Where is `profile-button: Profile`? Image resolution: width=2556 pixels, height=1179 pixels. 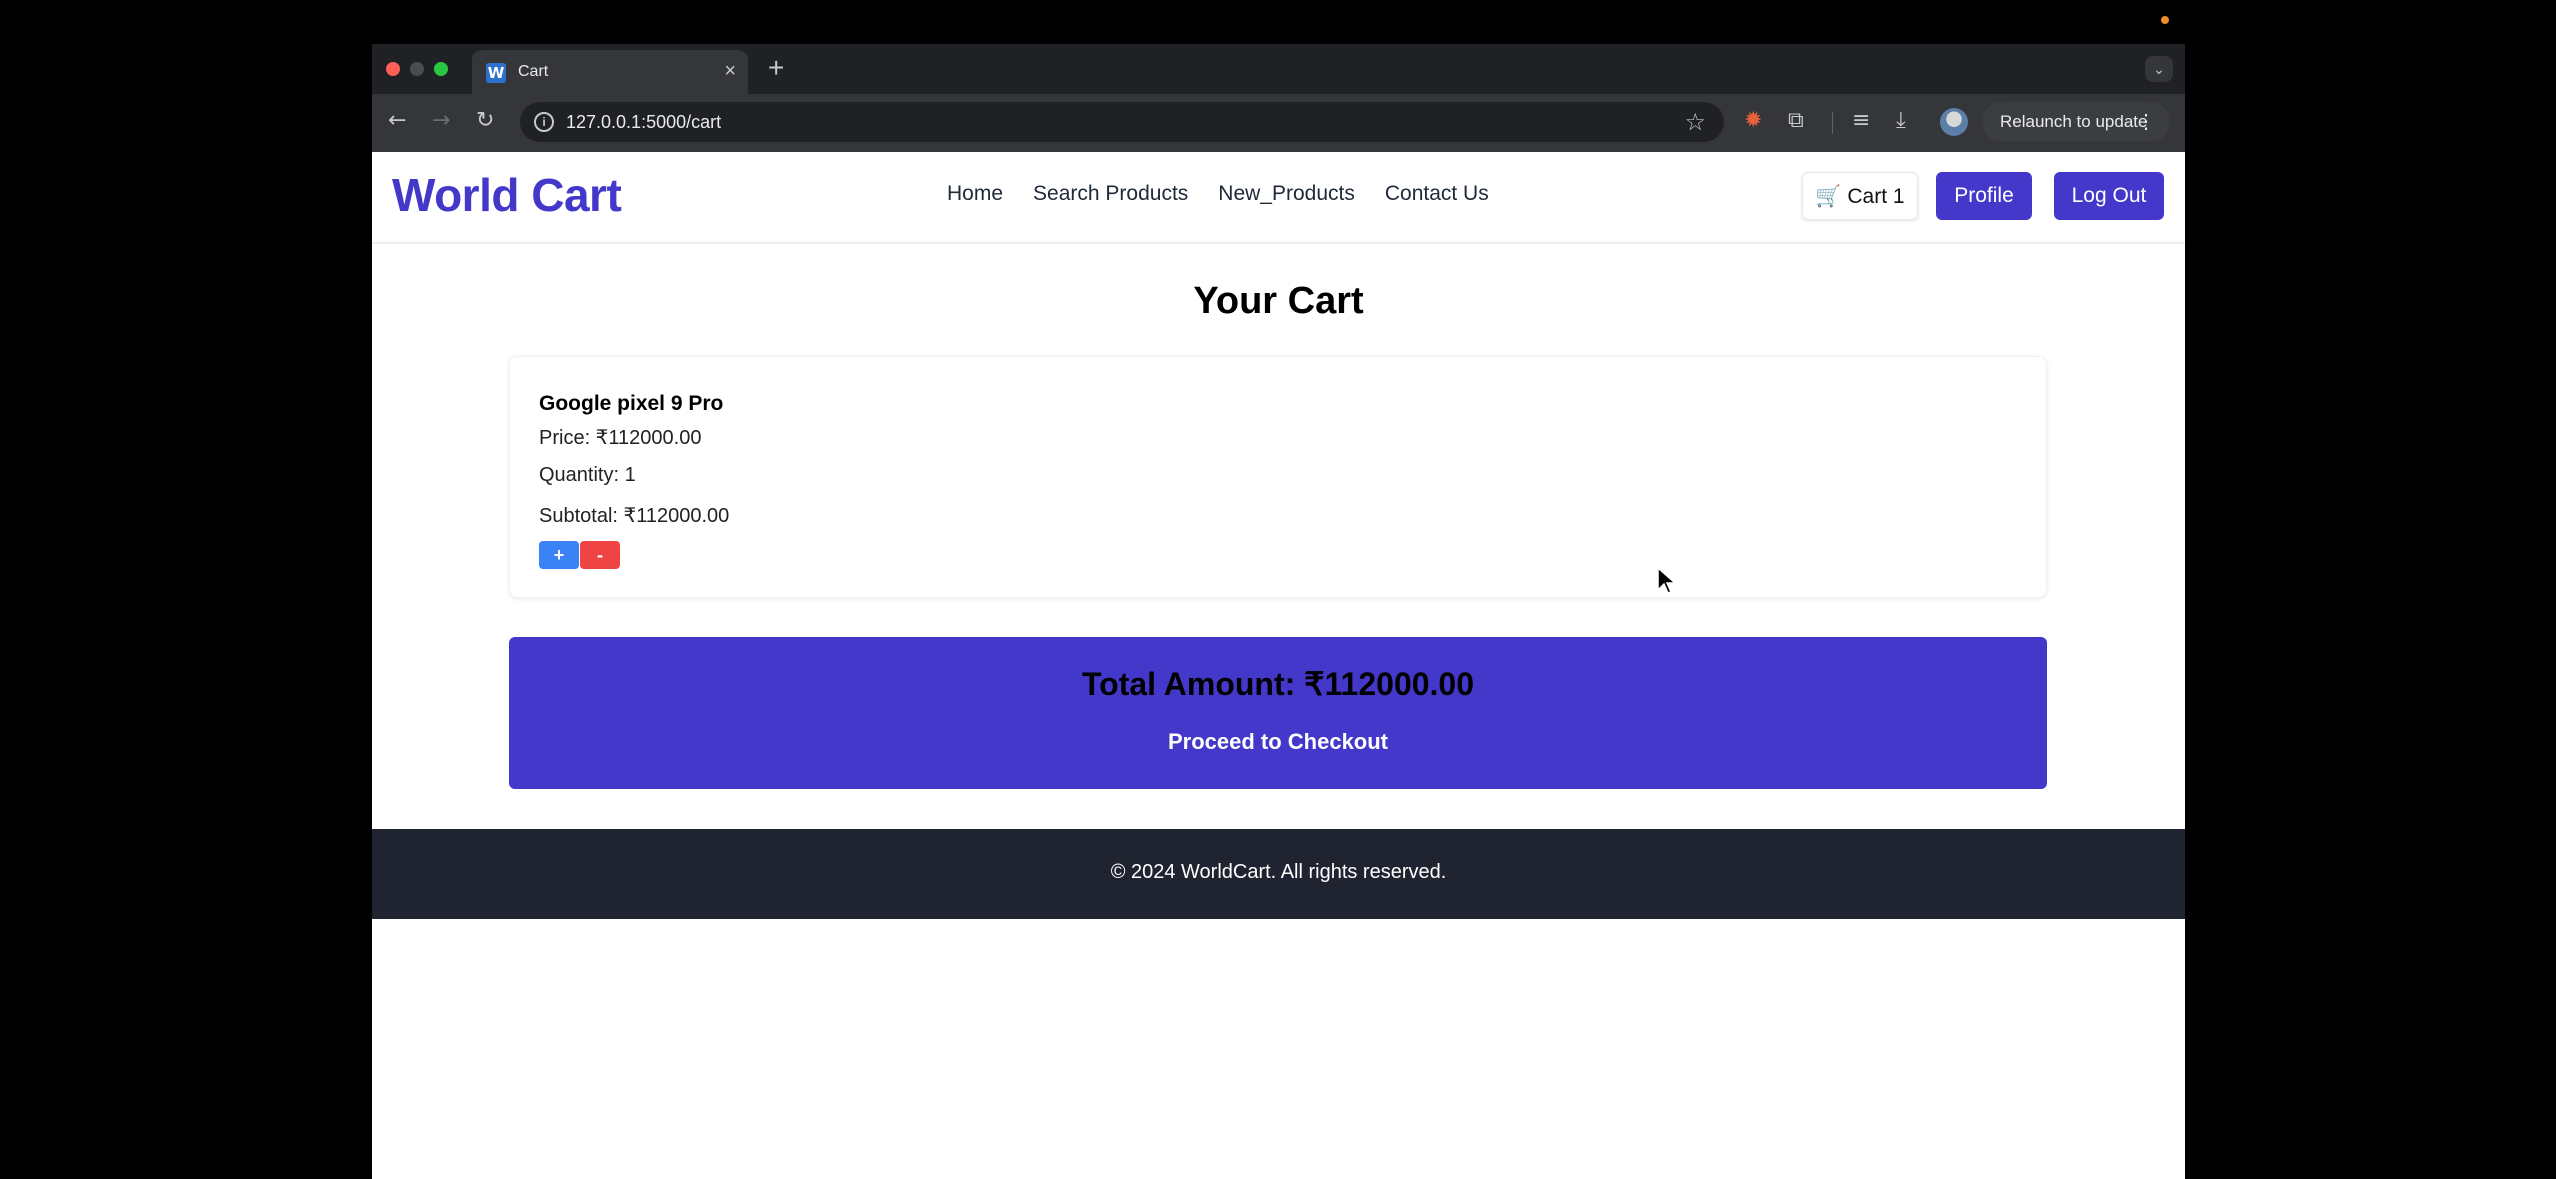
profile-button: Profile is located at coordinates (1984, 196).